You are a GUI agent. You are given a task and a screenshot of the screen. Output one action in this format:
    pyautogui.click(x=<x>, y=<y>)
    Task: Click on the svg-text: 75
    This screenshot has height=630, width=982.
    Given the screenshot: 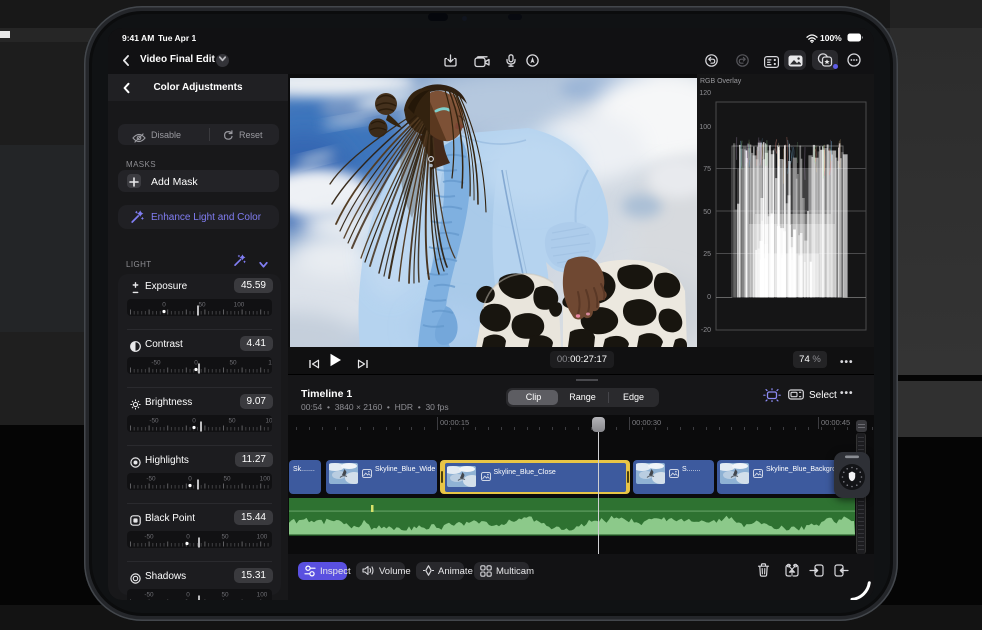 What is the action you would take?
    pyautogui.click(x=707, y=169)
    